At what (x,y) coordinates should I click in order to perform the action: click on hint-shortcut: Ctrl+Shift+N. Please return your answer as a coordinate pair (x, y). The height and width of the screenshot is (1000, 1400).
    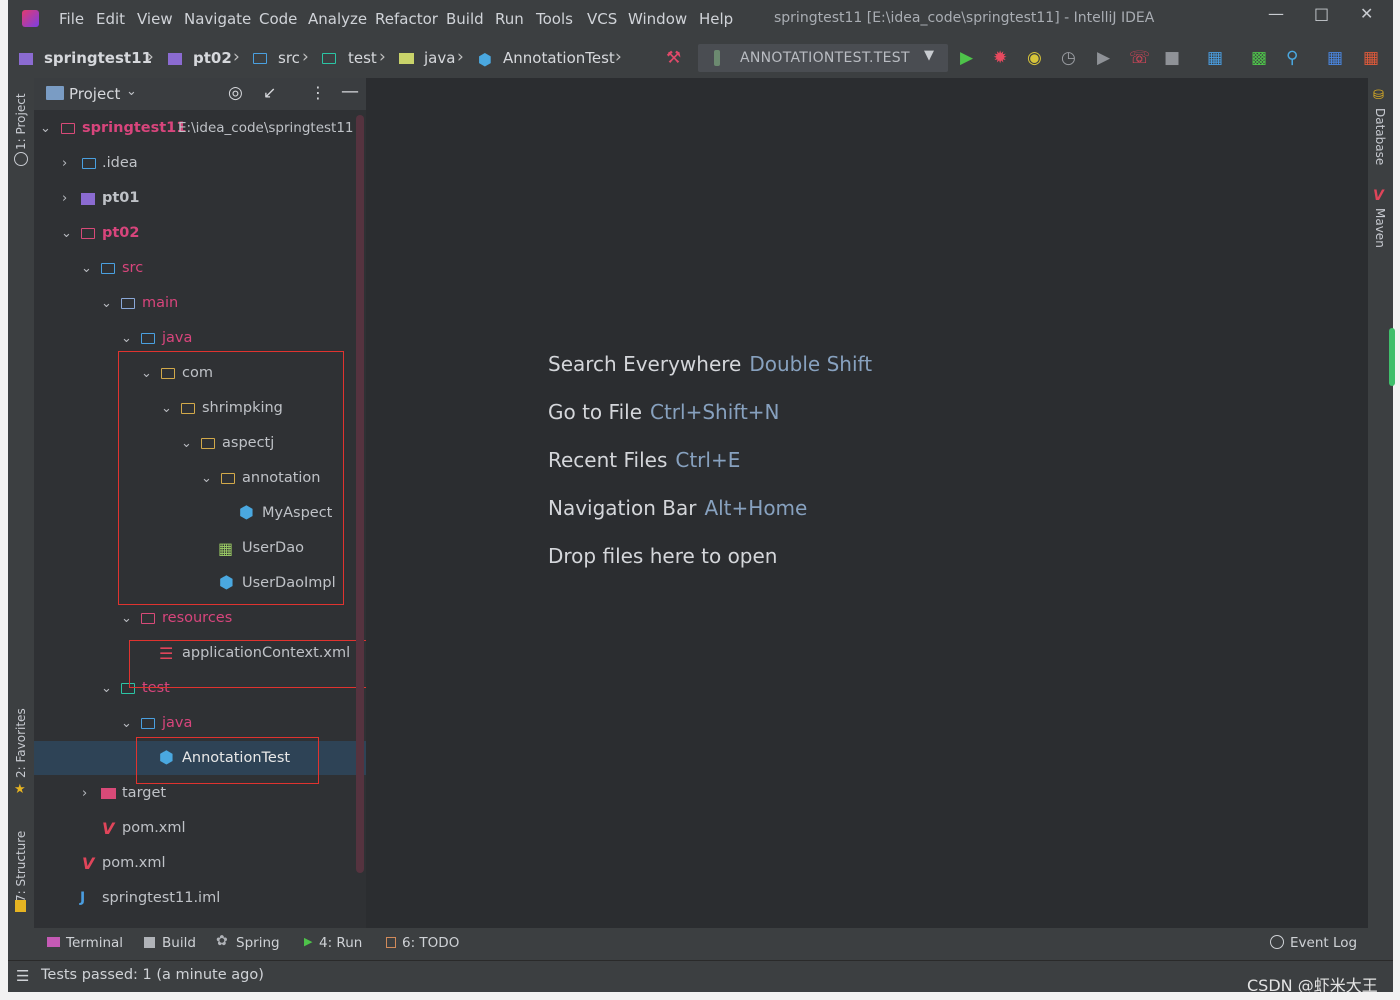
    Looking at the image, I should click on (715, 412).